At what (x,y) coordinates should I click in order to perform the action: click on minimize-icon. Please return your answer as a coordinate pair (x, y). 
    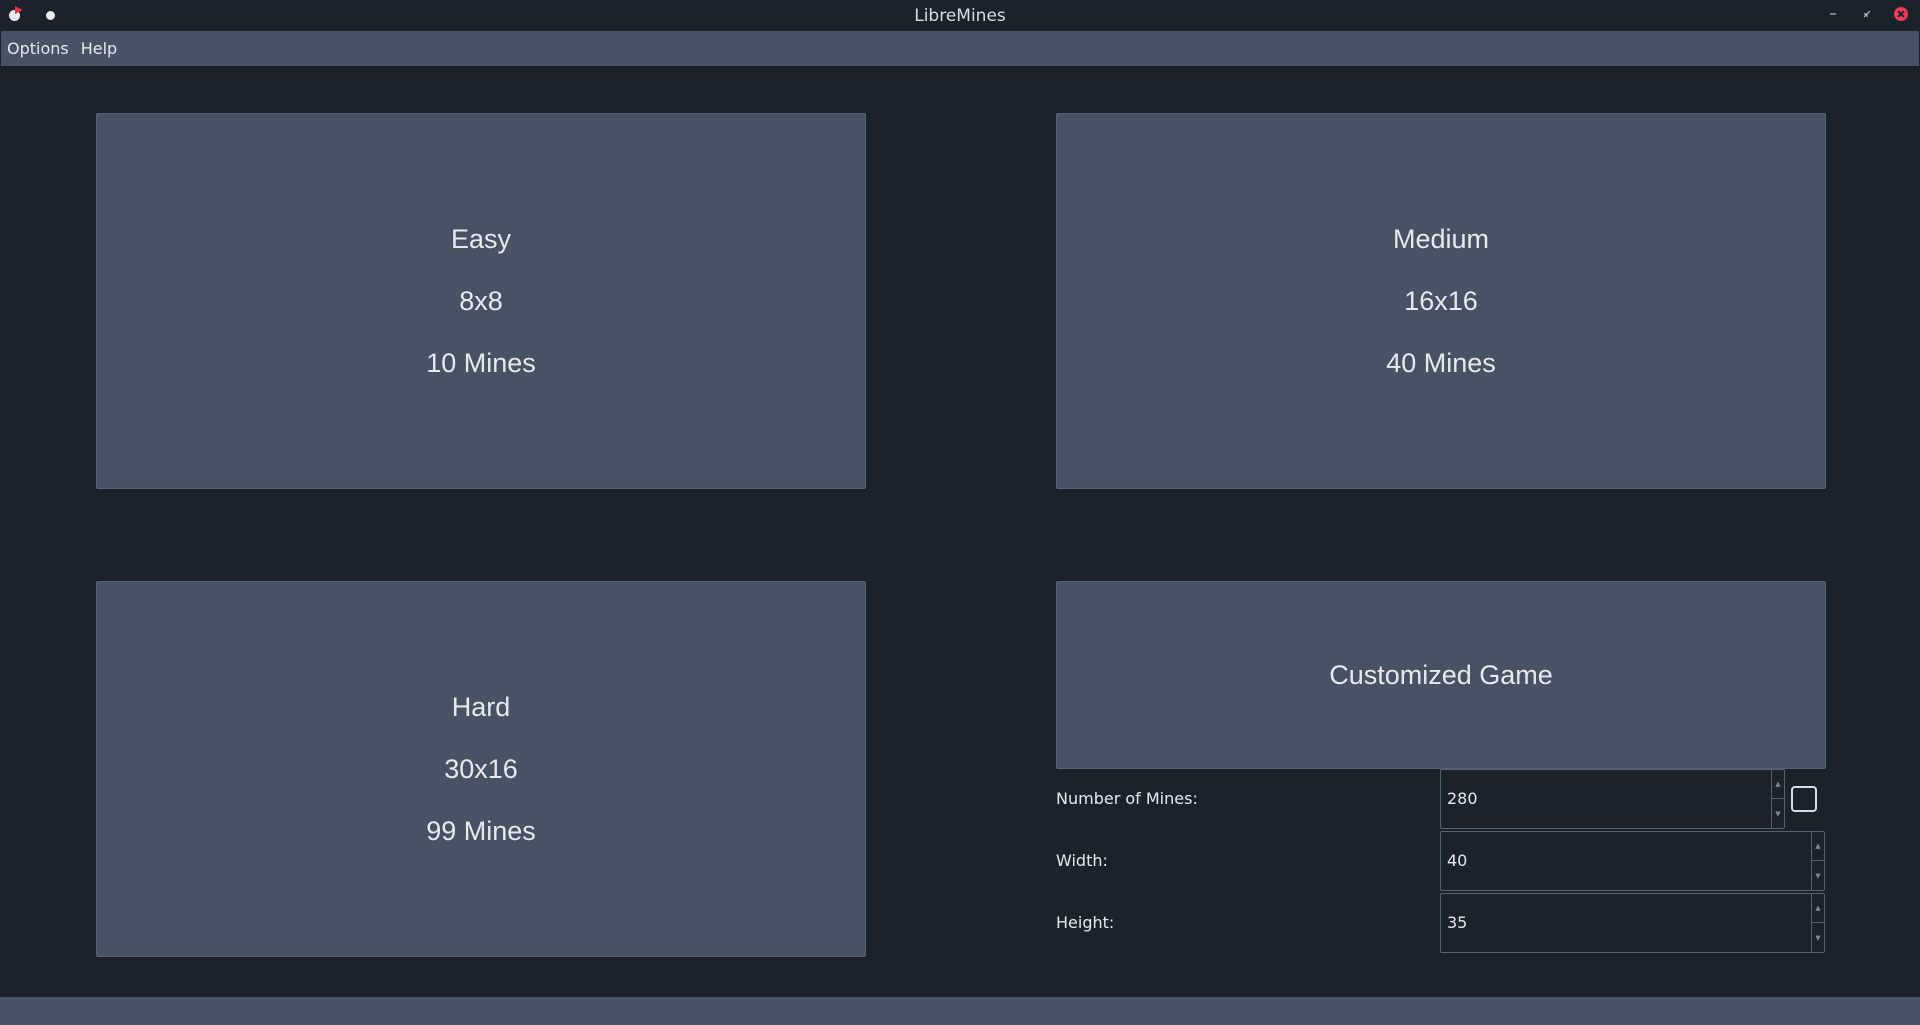
    Looking at the image, I should click on (1833, 14).